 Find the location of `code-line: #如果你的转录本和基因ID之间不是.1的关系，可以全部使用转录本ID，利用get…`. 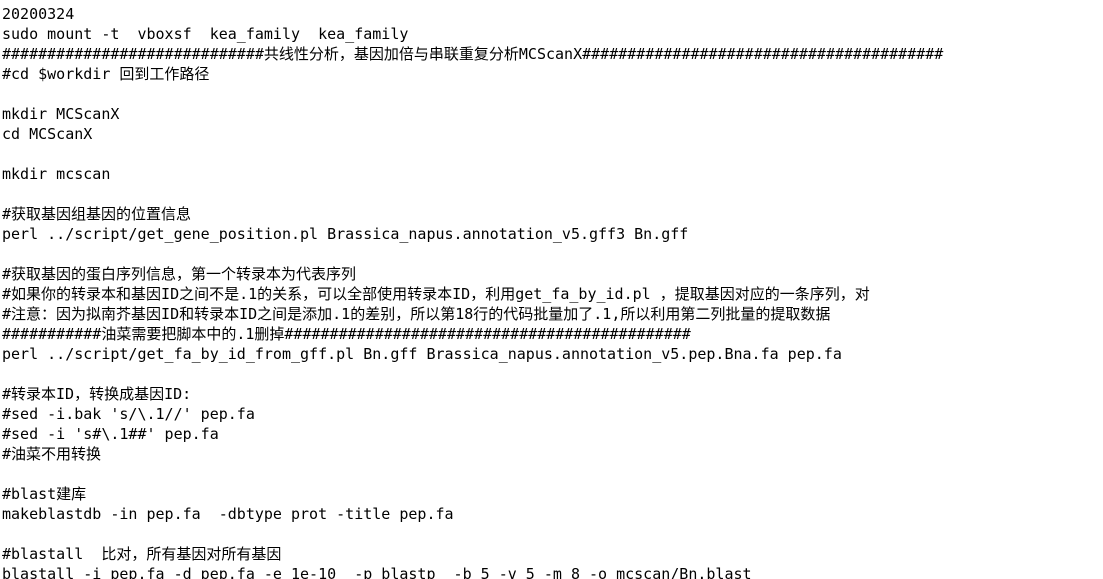

code-line: #如果你的转录本和基因ID之间不是.1的关系，可以全部使用转录本ID，利用get… is located at coordinates (436, 294).